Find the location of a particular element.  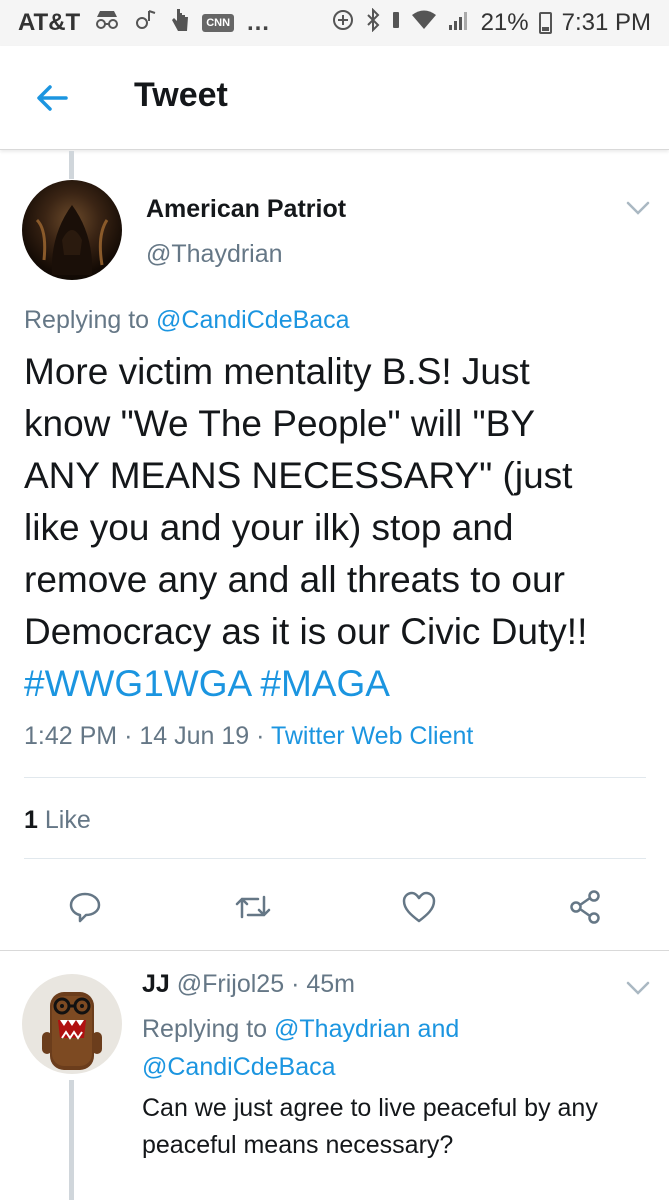

tweet-client-link: Twitter Web Client is located at coordinates (372, 736).